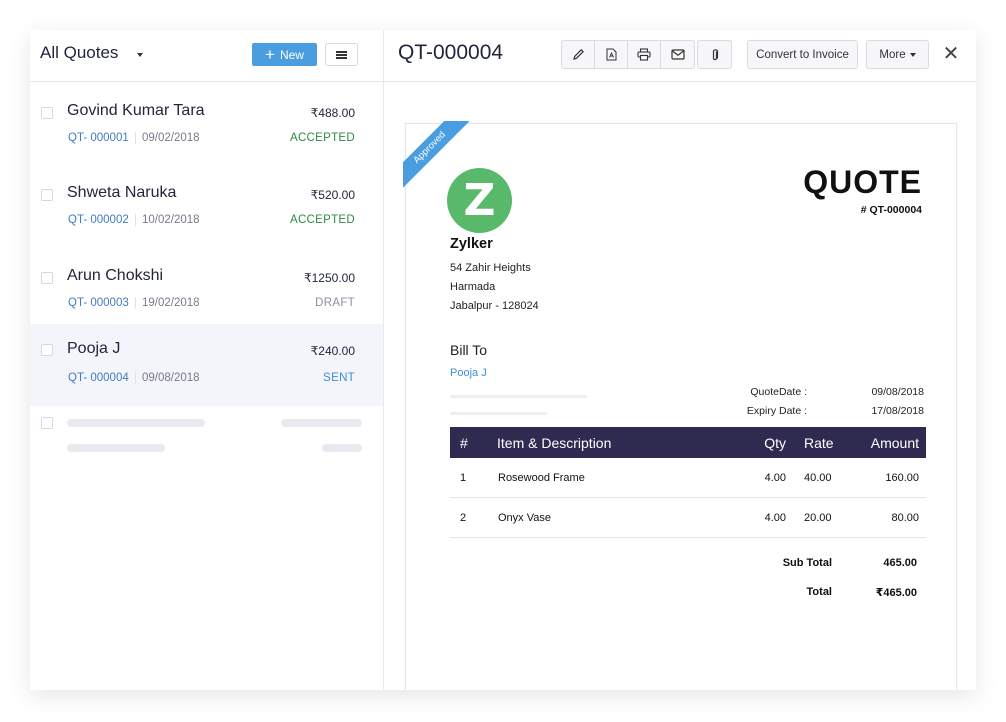  Describe the element at coordinates (775, 442) in the screenshot. I see `col-header-qty: Qty` at that location.